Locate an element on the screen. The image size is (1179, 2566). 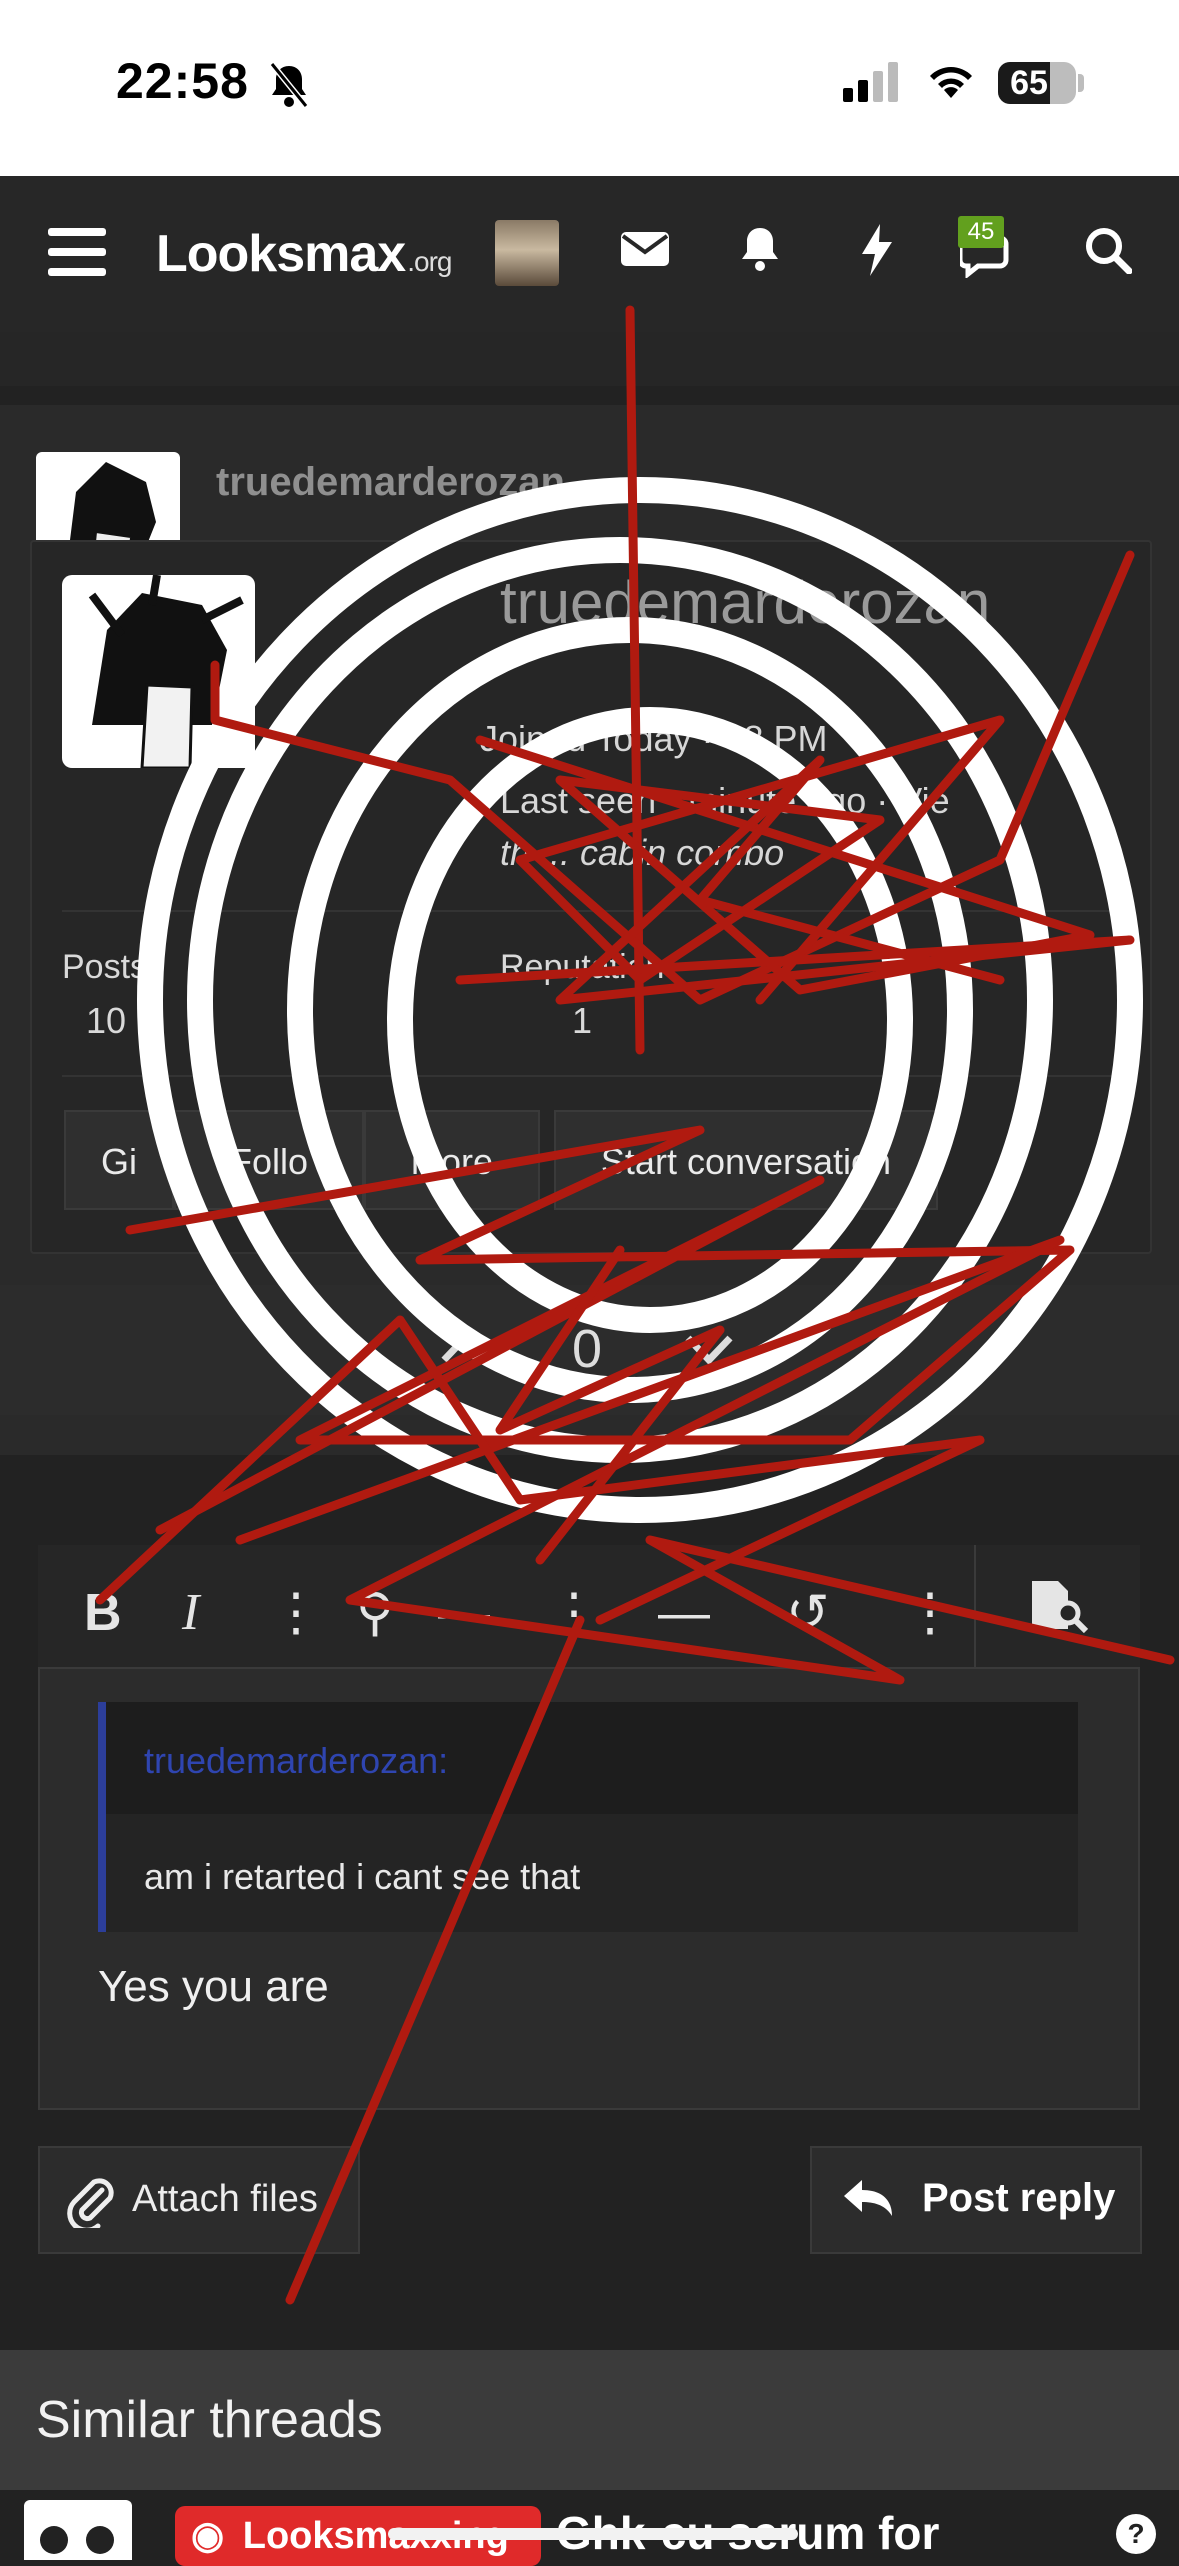
reply-arrow-icon is located at coordinates (868, 2200).